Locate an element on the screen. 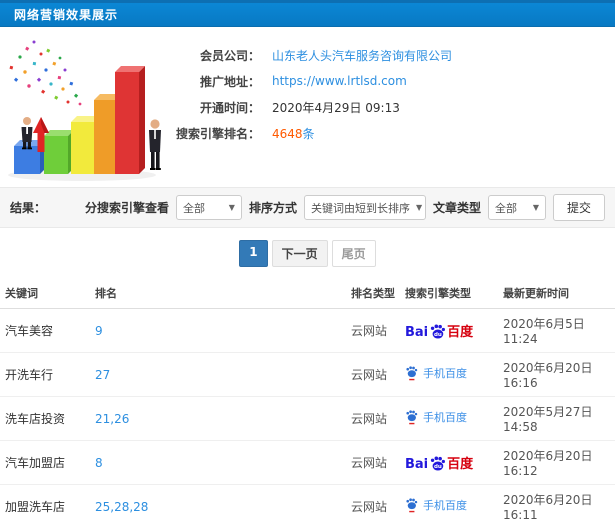  growth-chart-clipart is located at coordinates (84, 110).